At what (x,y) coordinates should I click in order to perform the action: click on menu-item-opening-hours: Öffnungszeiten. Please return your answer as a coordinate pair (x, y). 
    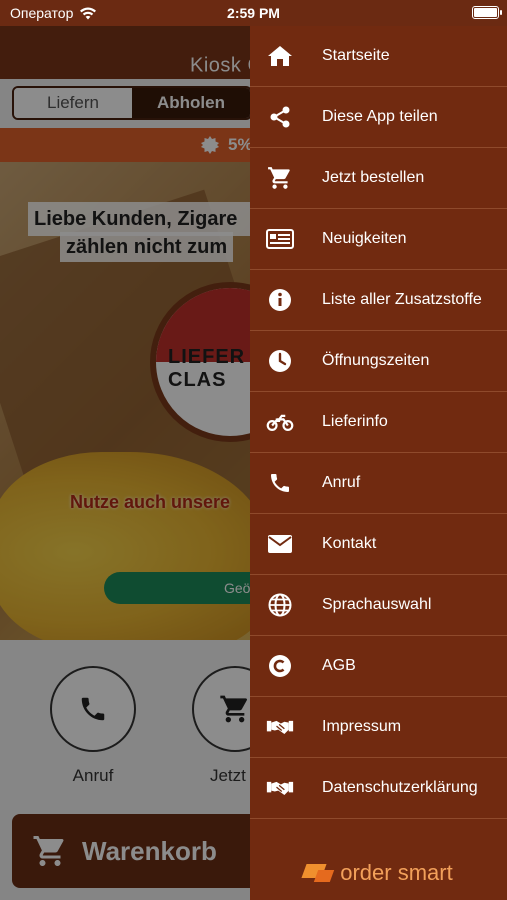
    Looking at the image, I should click on (378, 361).